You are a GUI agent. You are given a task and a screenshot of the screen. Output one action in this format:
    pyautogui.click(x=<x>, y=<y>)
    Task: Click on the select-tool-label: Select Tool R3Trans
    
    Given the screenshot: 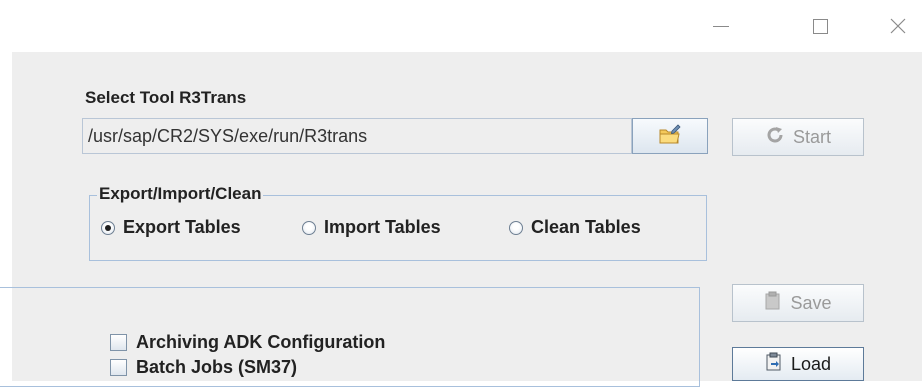 What is the action you would take?
    pyautogui.click(x=166, y=97)
    